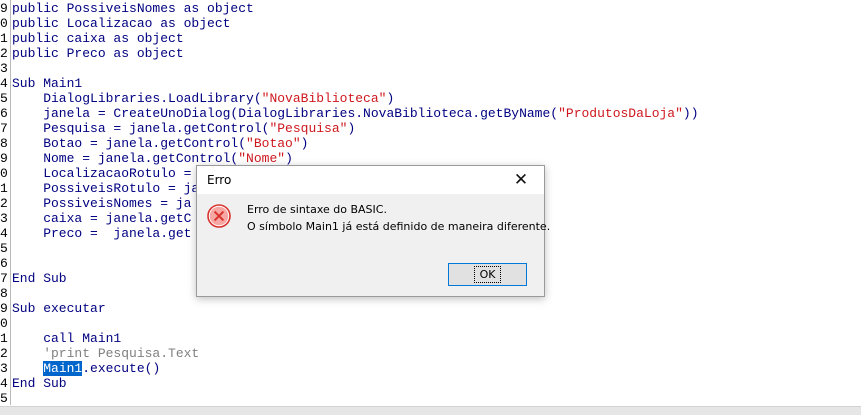 The height and width of the screenshot is (415, 861). I want to click on line-code: Preco = janela.get, so click(101, 233).